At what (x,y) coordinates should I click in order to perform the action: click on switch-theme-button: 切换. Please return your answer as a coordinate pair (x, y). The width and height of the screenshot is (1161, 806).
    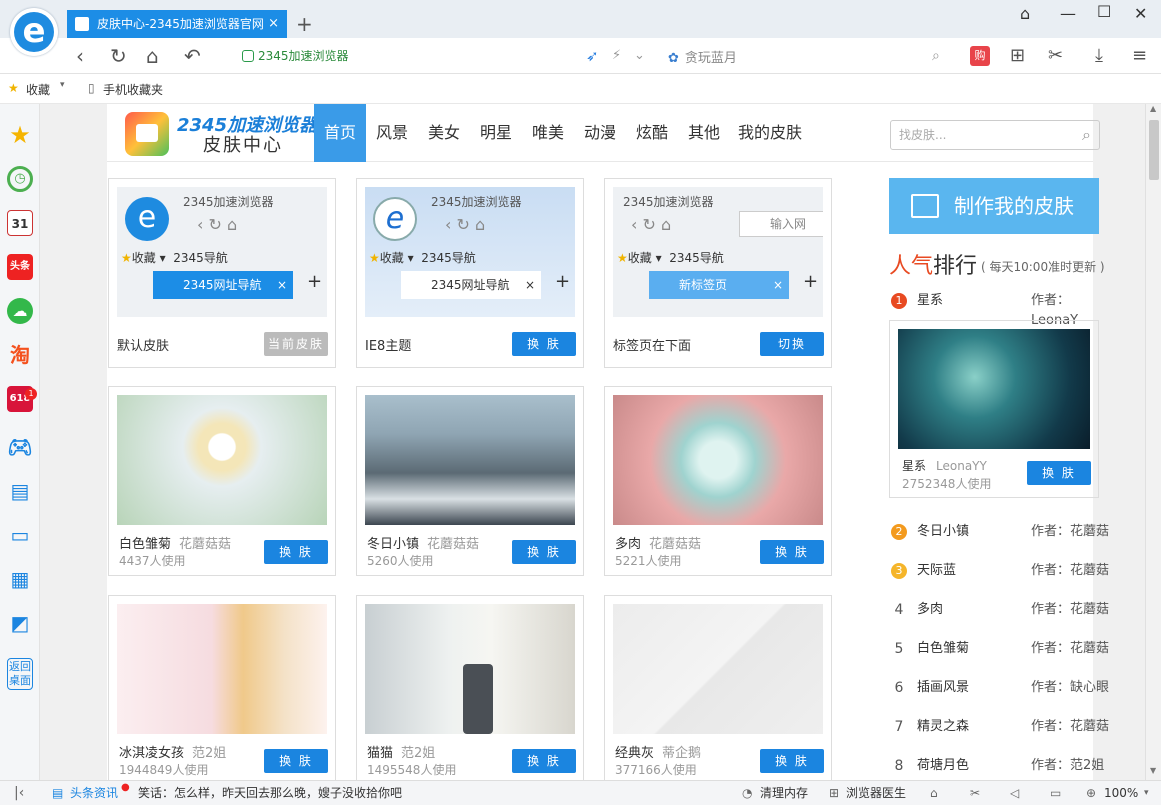
    Looking at the image, I should click on (792, 344).